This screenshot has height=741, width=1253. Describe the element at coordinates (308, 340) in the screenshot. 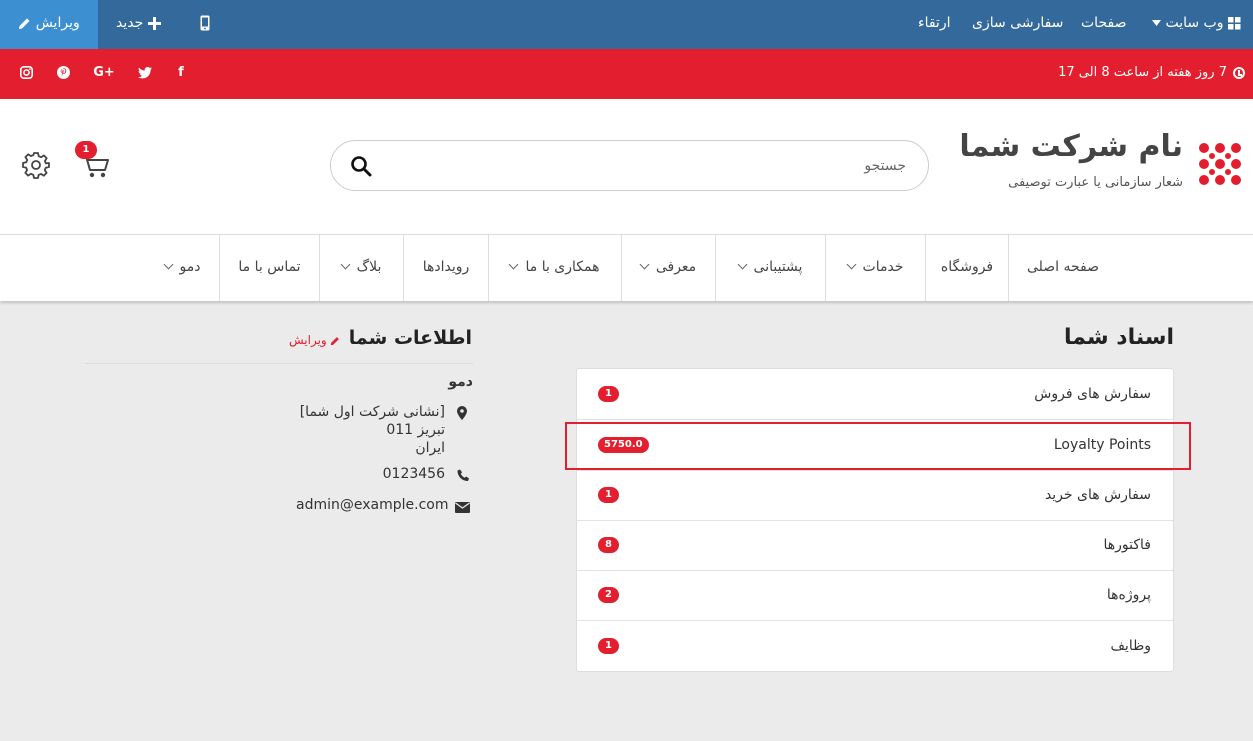

I see `info-edit-label: ویرایش` at that location.